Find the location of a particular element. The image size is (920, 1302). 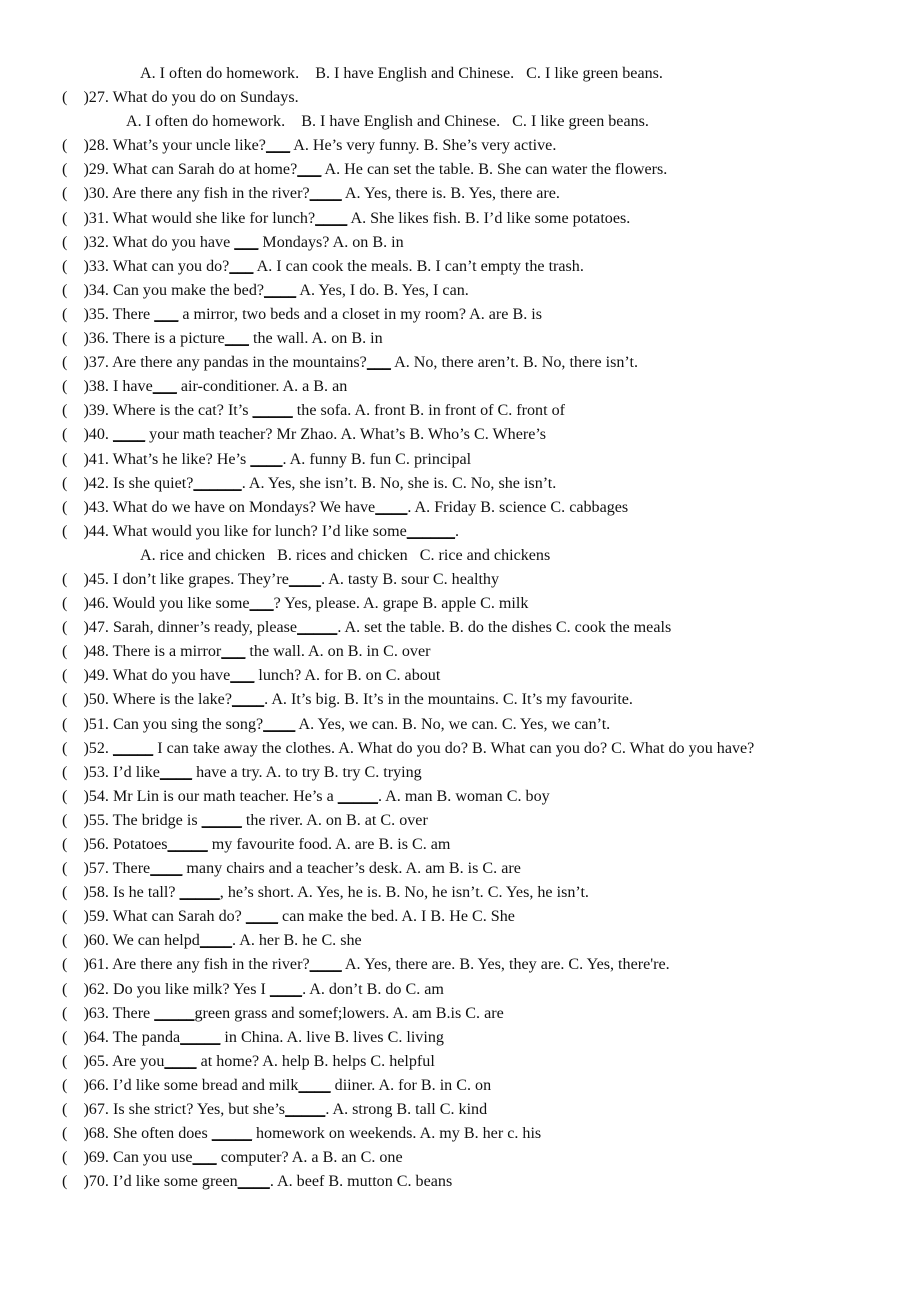

answer-bracket-marker: ( )62. is located at coordinates (85, 989).